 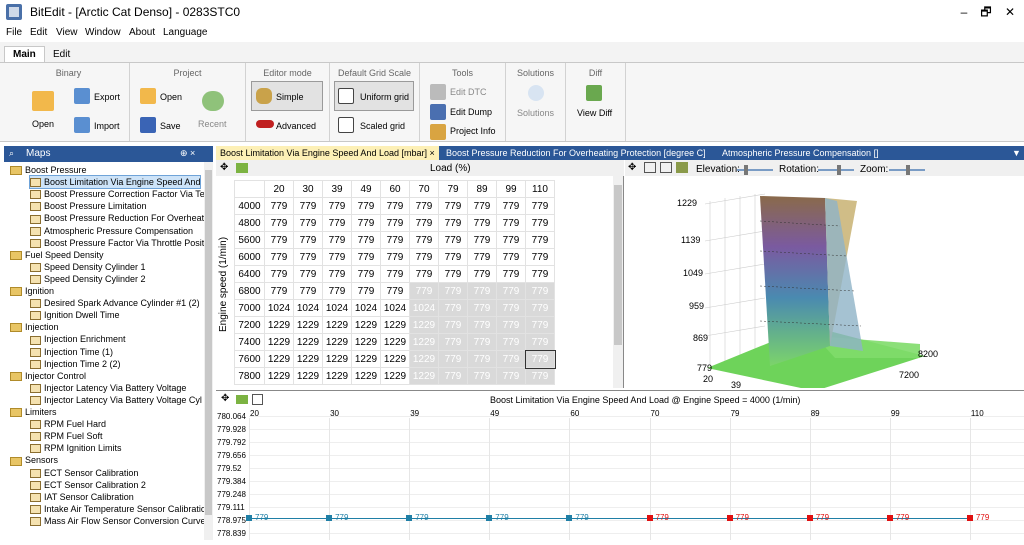 I want to click on tree-map-item: Mass Air Flow Sensor Conversion Curve, so click(x=118, y=521).